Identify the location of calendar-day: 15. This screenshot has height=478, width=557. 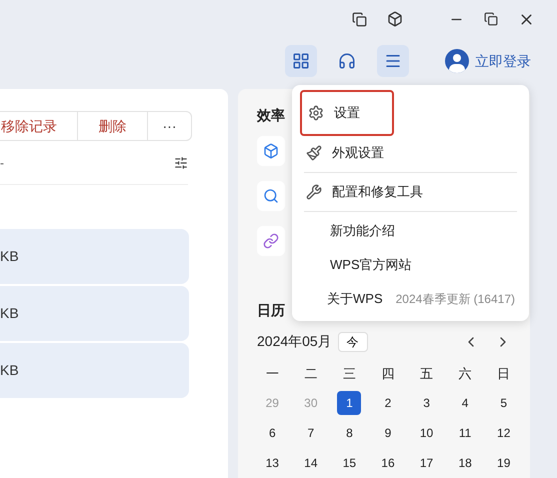
(349, 463).